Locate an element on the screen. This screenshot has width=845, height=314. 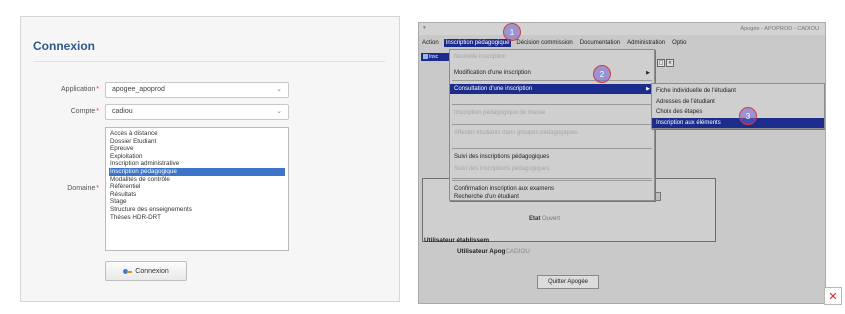
domaine-option: Structure des enseignements is located at coordinates (197, 210).